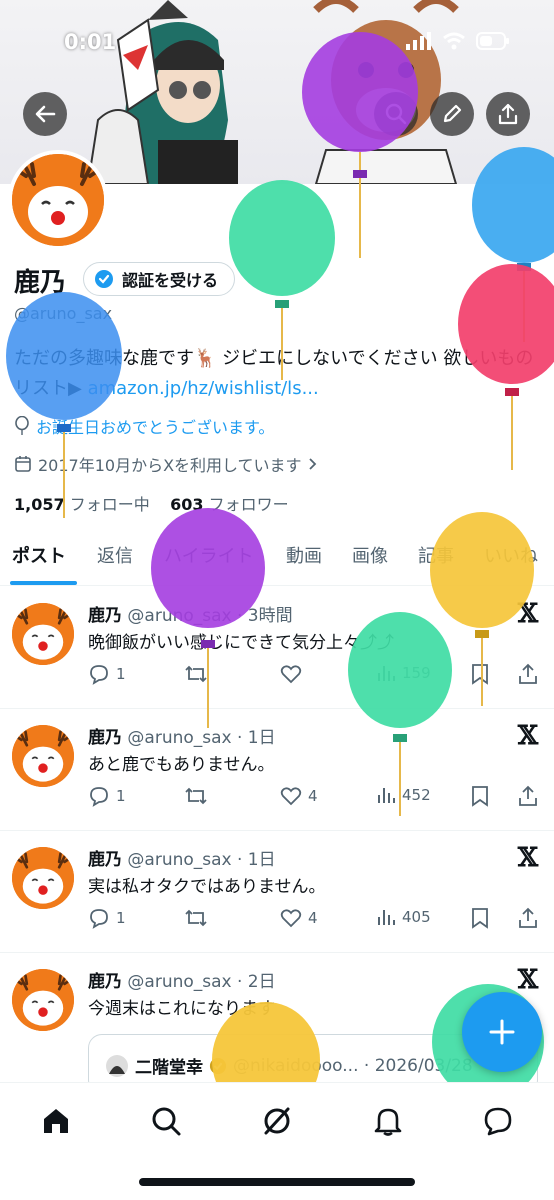 This screenshot has width=554, height=1200. I want to click on post-item: 鹿乃 @aruno_sax · 1日 𝕏 あと鹿でもありません。 1 4 452, so click(277, 770).